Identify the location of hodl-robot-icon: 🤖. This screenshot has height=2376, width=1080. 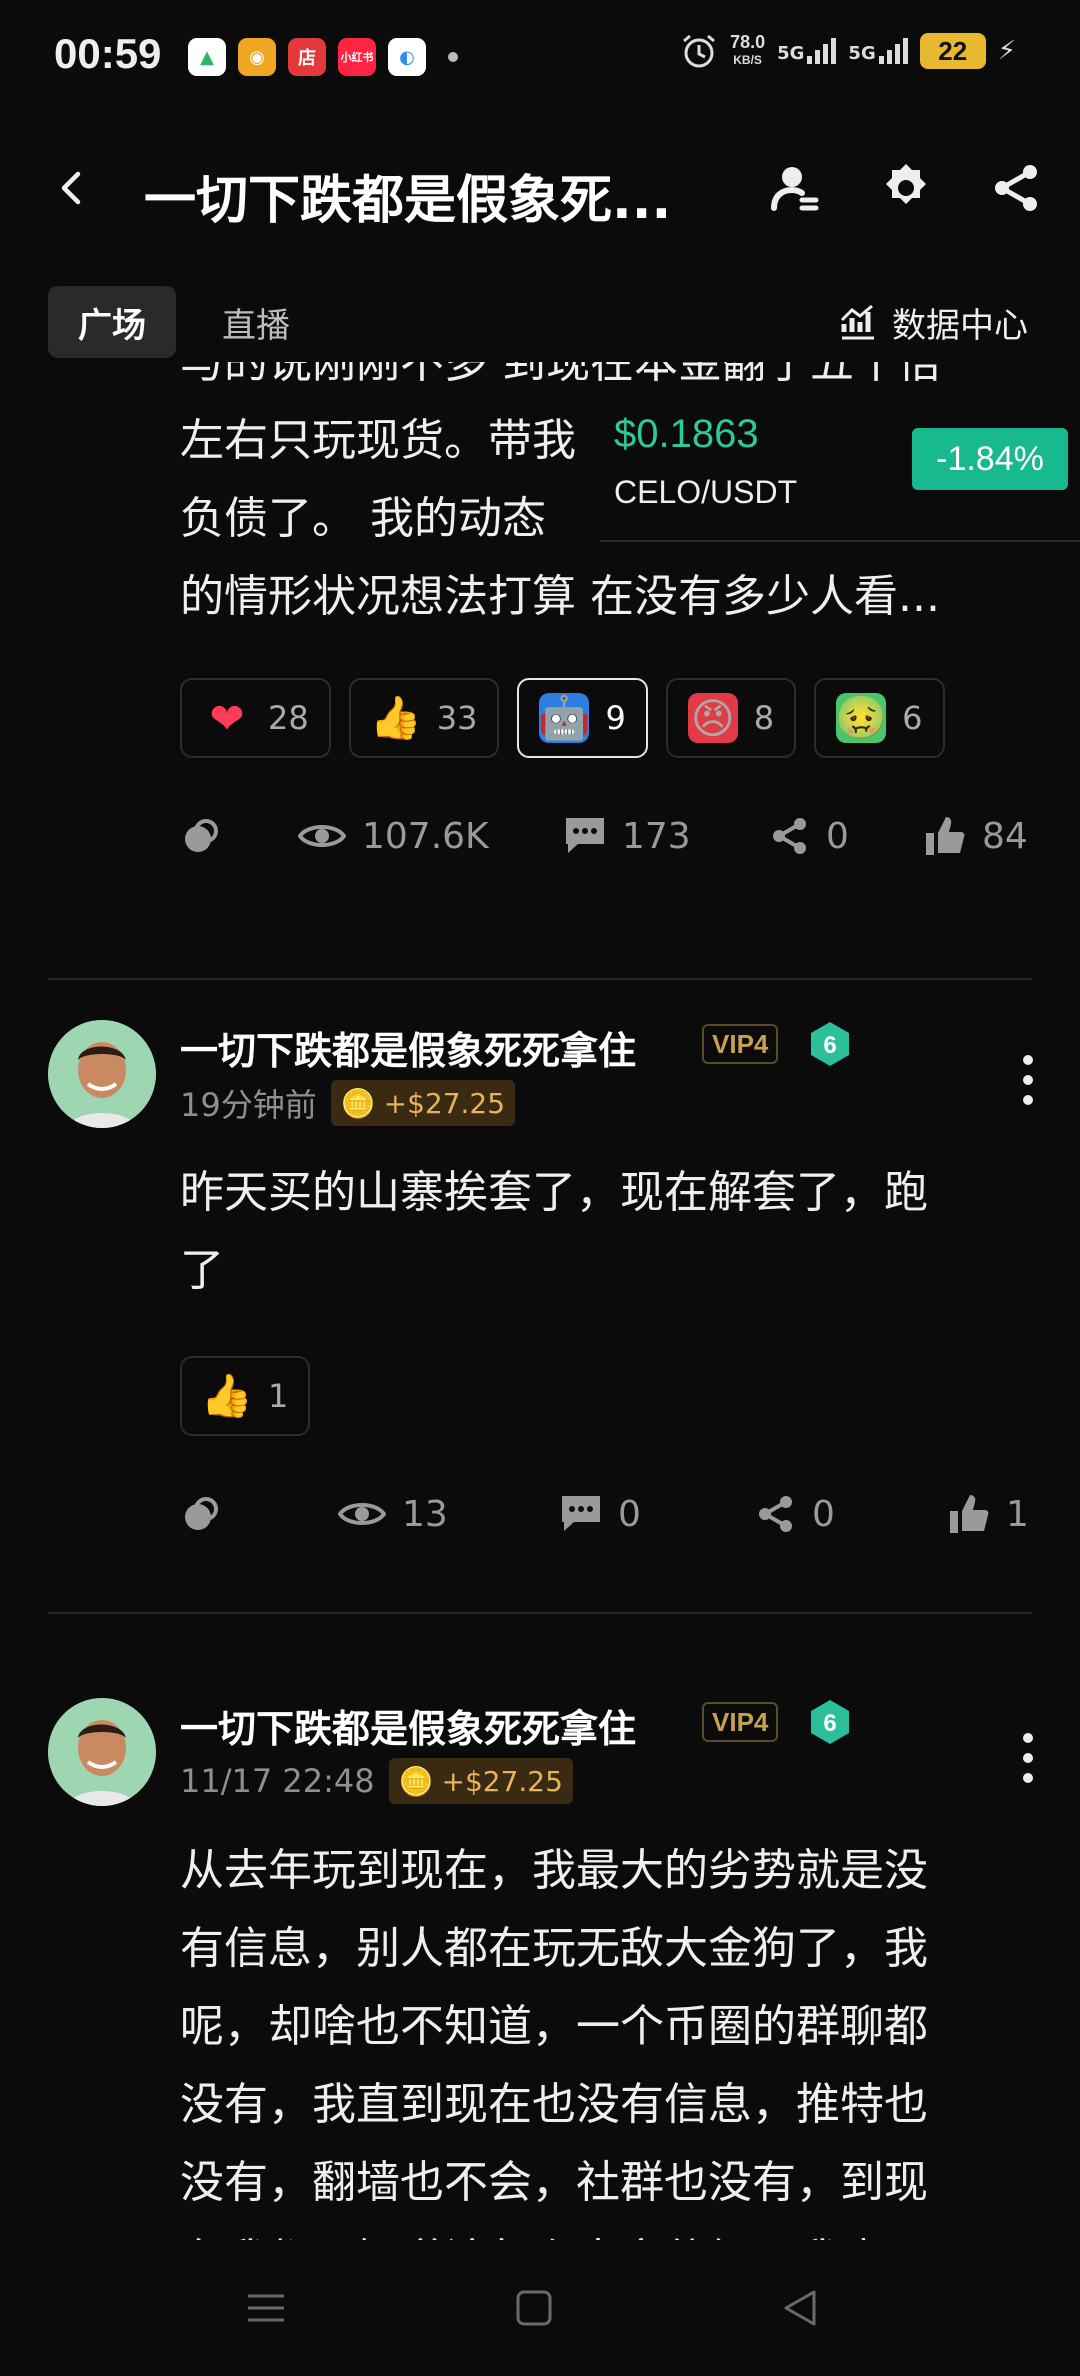
(564, 718).